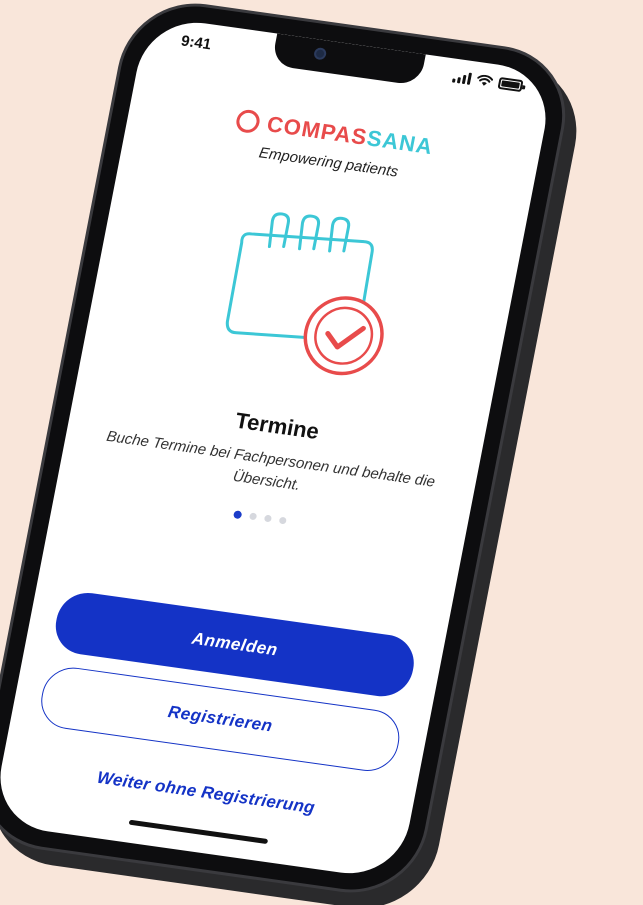 The image size is (643, 905). I want to click on status-icons, so click(487, 82).